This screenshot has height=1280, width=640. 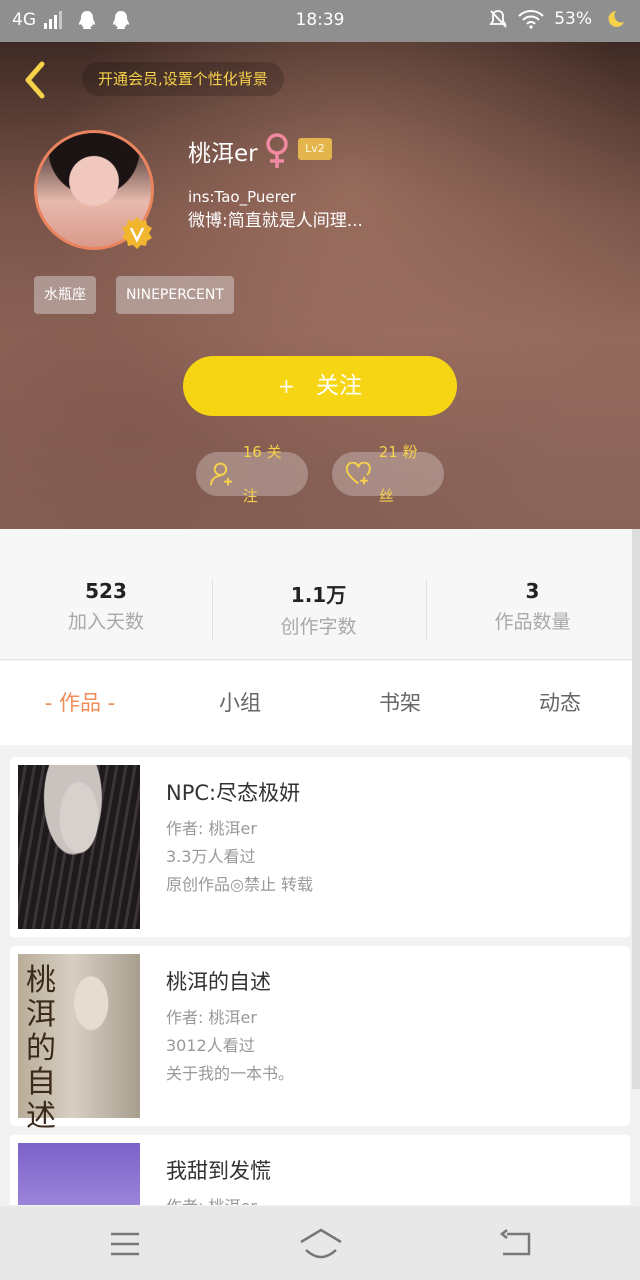 What do you see at coordinates (318, 610) in the screenshot?
I see `stat-word-count: 1.1万 创作字数` at bounding box center [318, 610].